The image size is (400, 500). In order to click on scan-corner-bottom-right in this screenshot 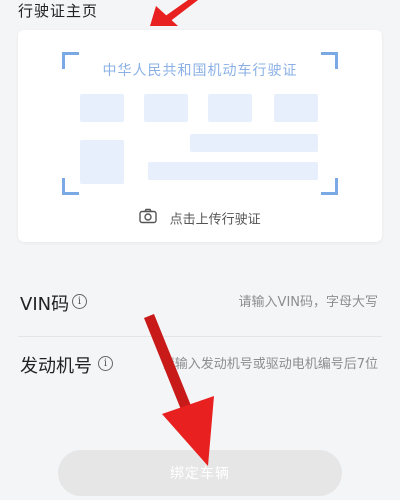, I will do `click(329, 186)`.